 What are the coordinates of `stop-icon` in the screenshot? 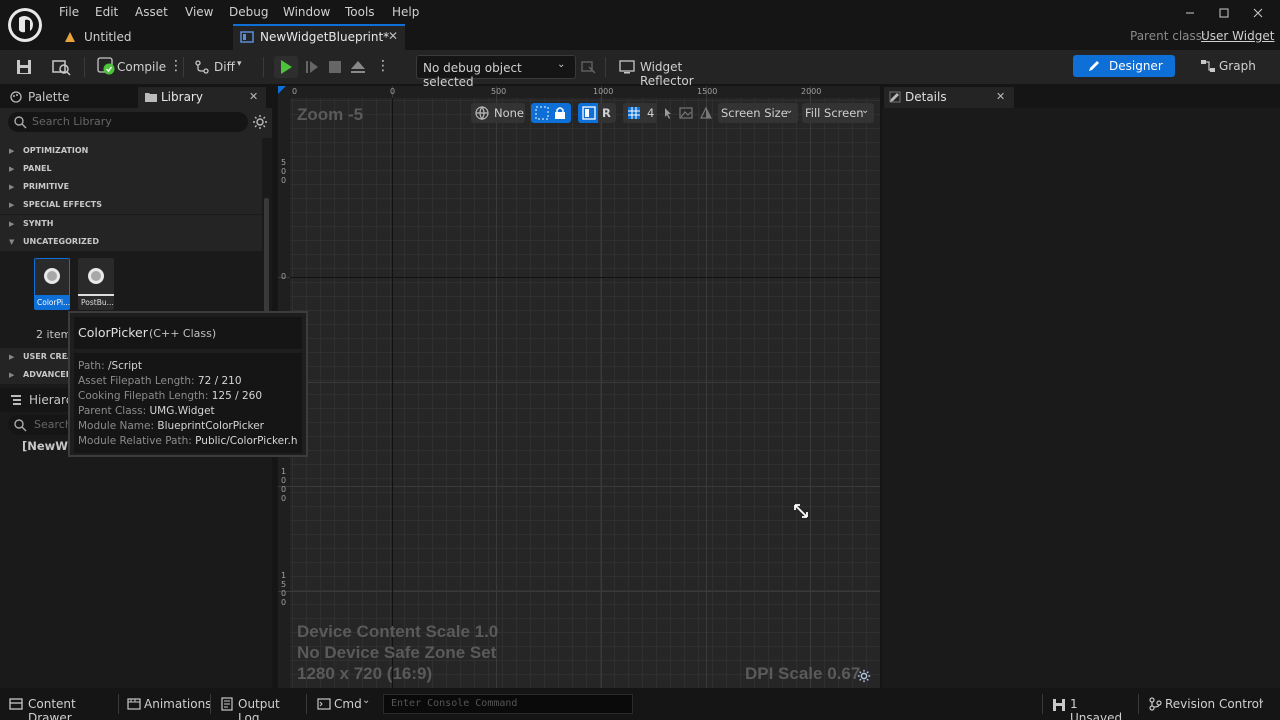 It's located at (335, 67).